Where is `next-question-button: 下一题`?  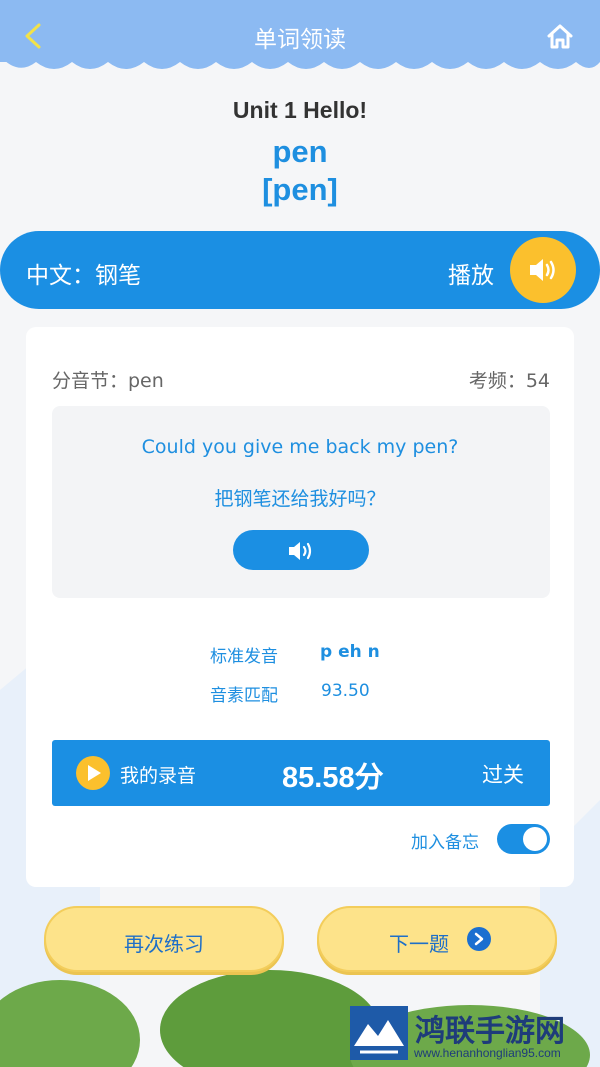 next-question-button: 下一题 is located at coordinates (437, 939).